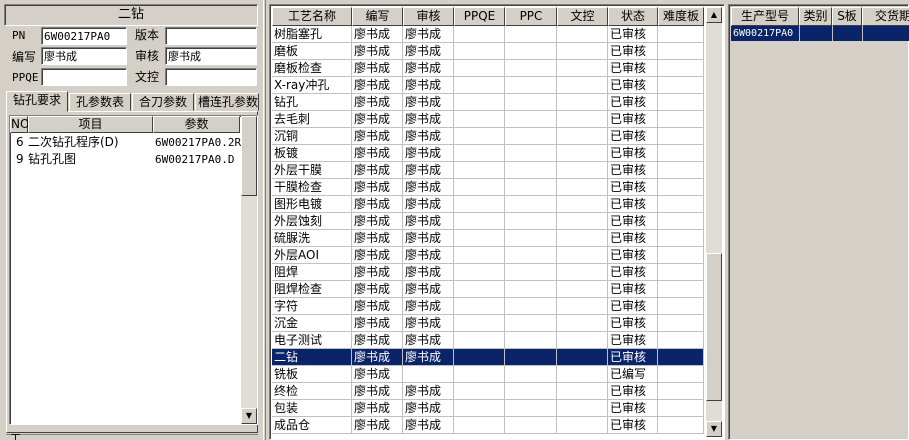  Describe the element at coordinates (20, 142) in the screenshot. I see `list-cell-no: 6` at that location.